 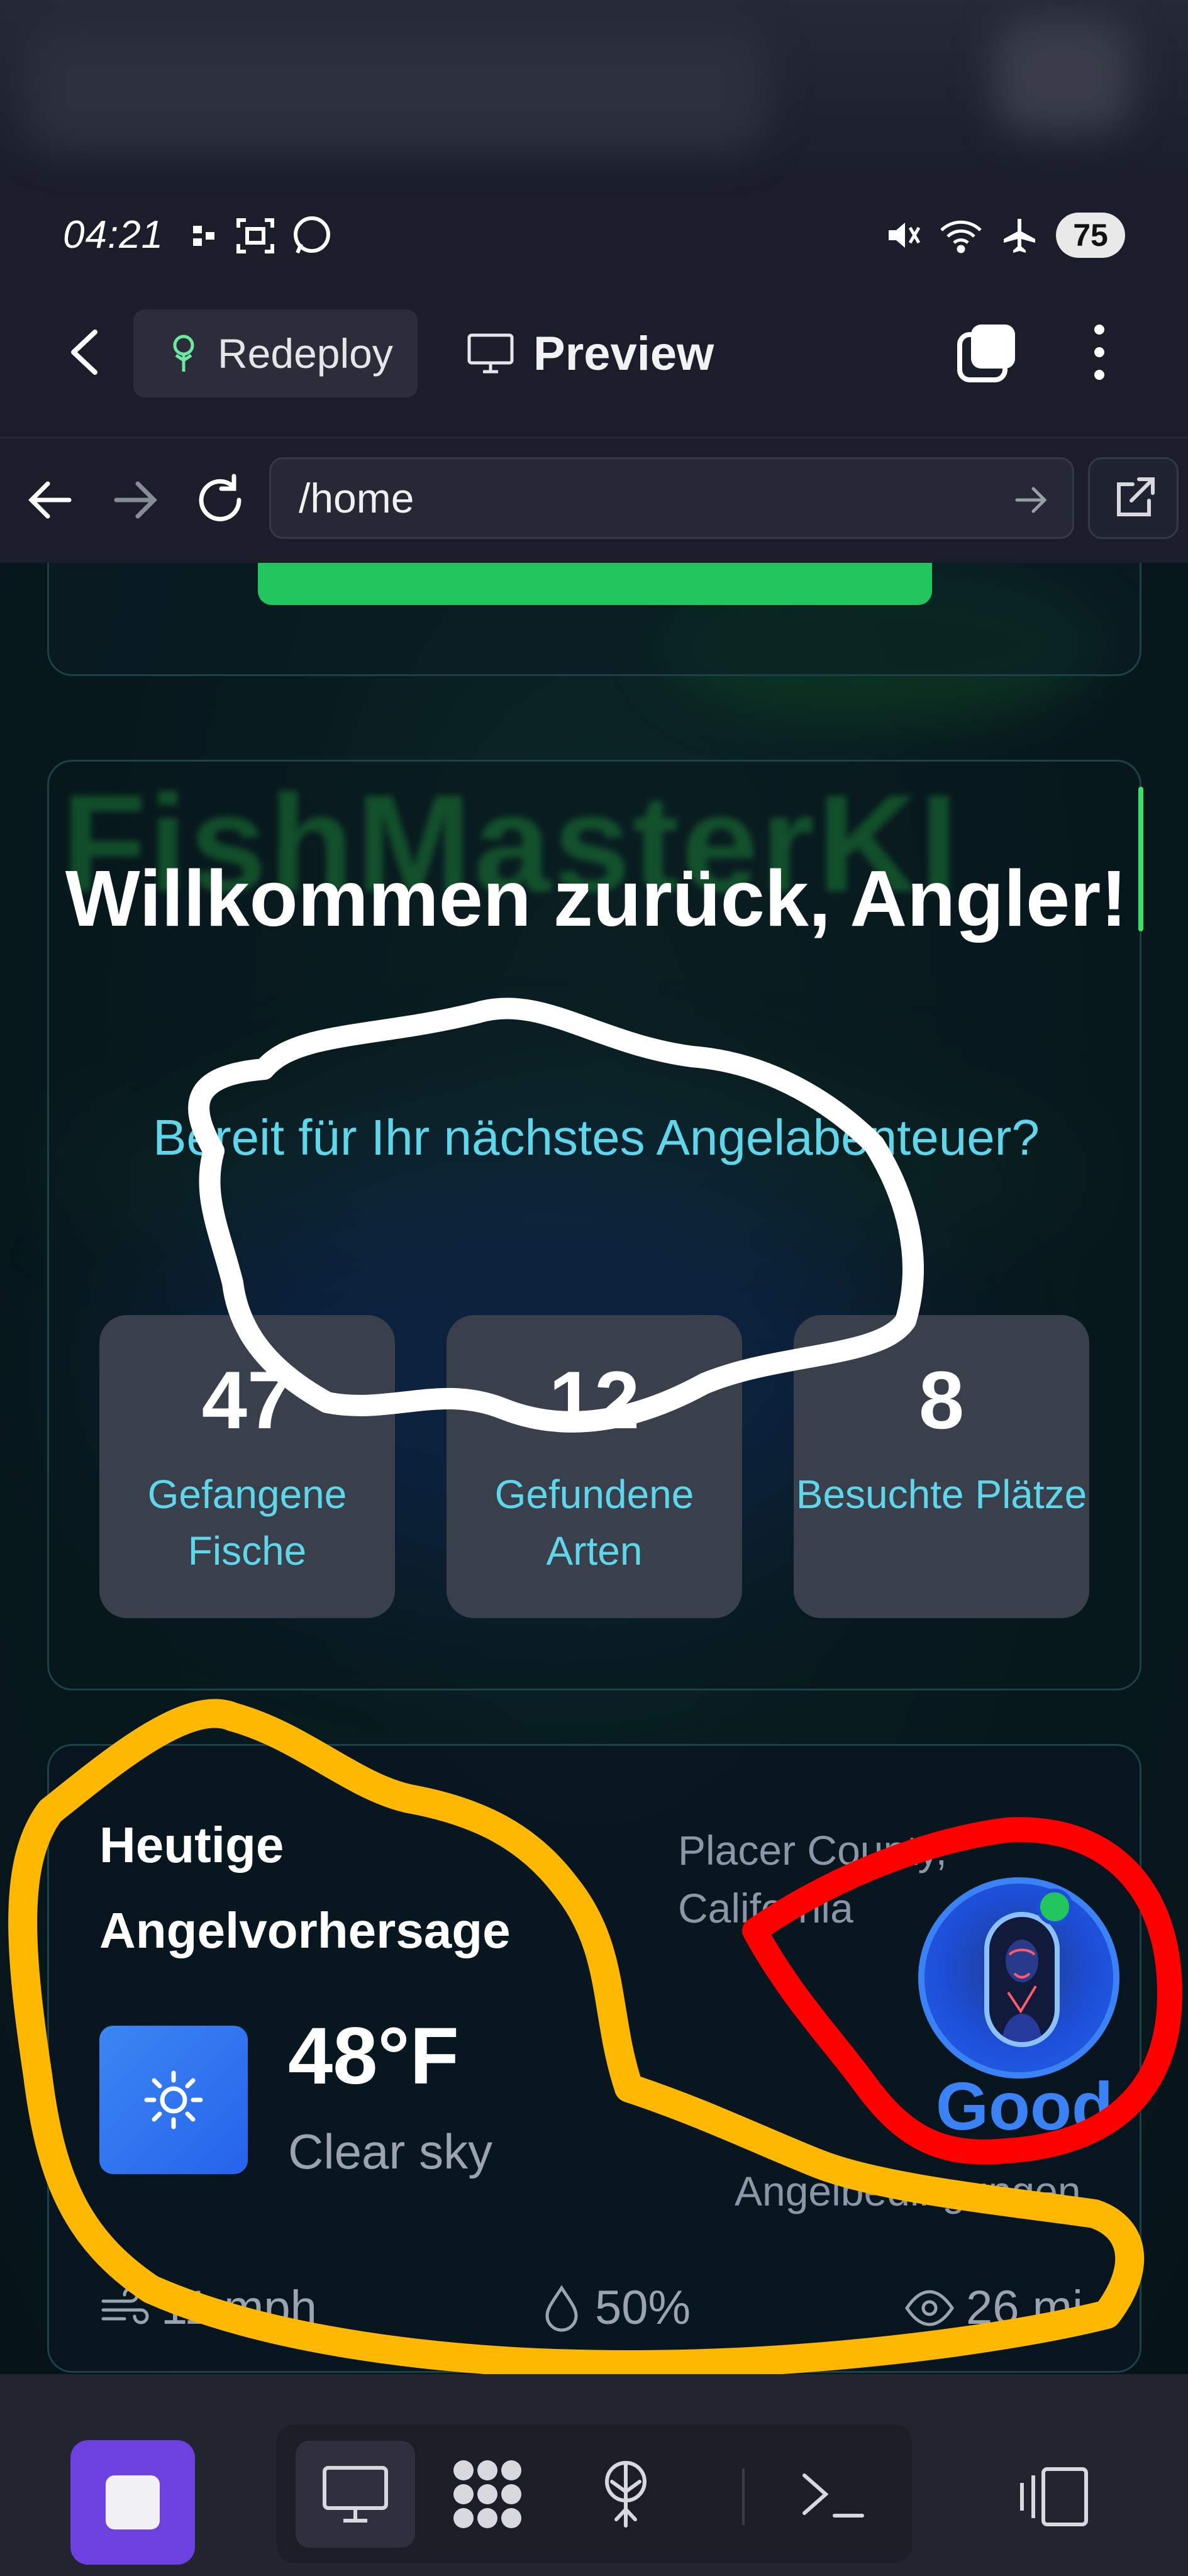 I want to click on terminal-tool-button, so click(x=833, y=2494).